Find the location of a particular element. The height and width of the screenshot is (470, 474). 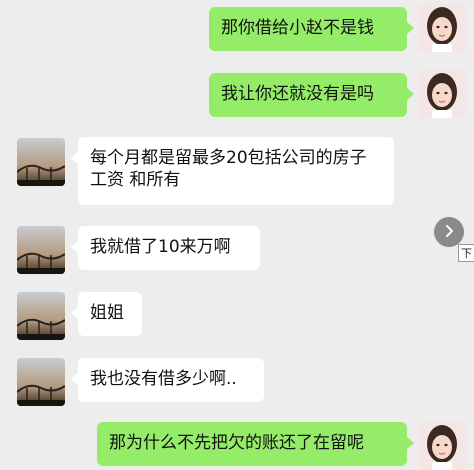

tooltip: 下 is located at coordinates (466, 253).